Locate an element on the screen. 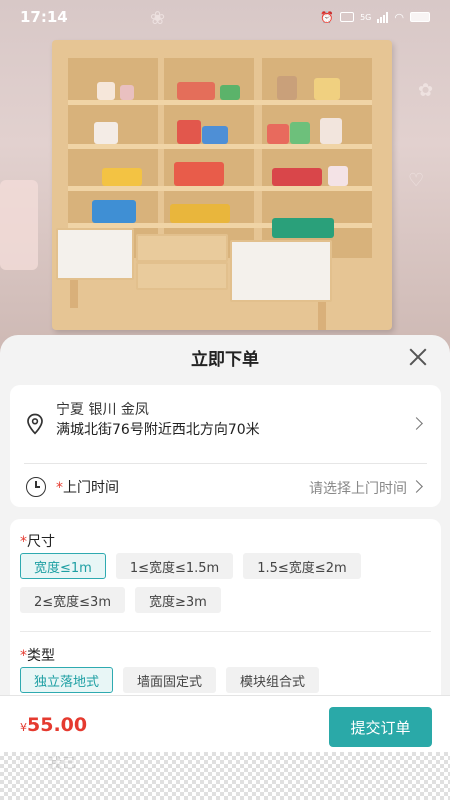  type-chip: 模块组合式 is located at coordinates (273, 680).